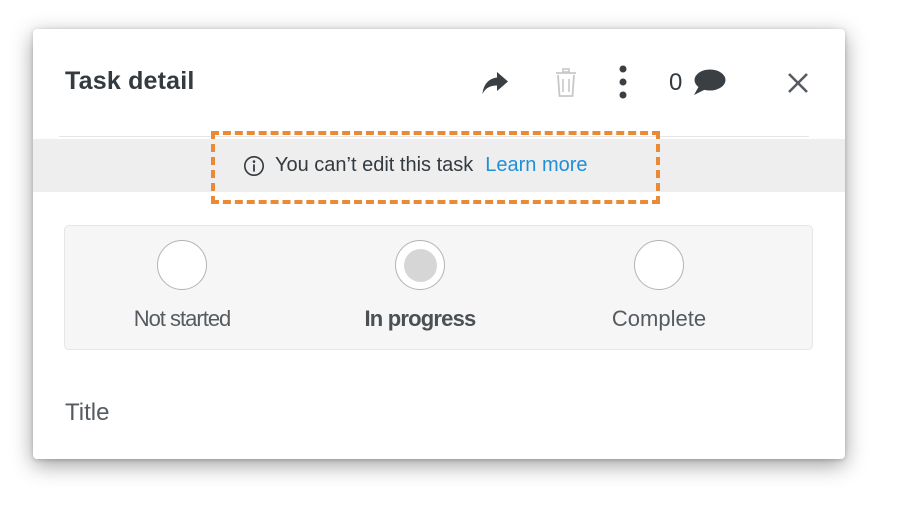  I want to click on trash-icon, so click(566, 82).